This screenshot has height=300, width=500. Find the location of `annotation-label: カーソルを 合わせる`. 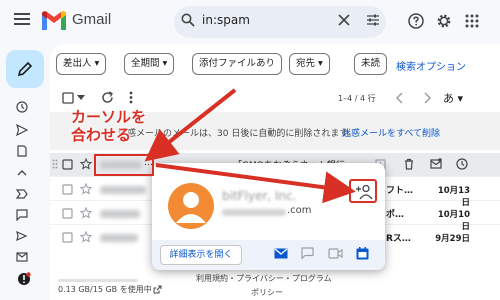

annotation-label: カーソルを 合わせる is located at coordinates (109, 126).